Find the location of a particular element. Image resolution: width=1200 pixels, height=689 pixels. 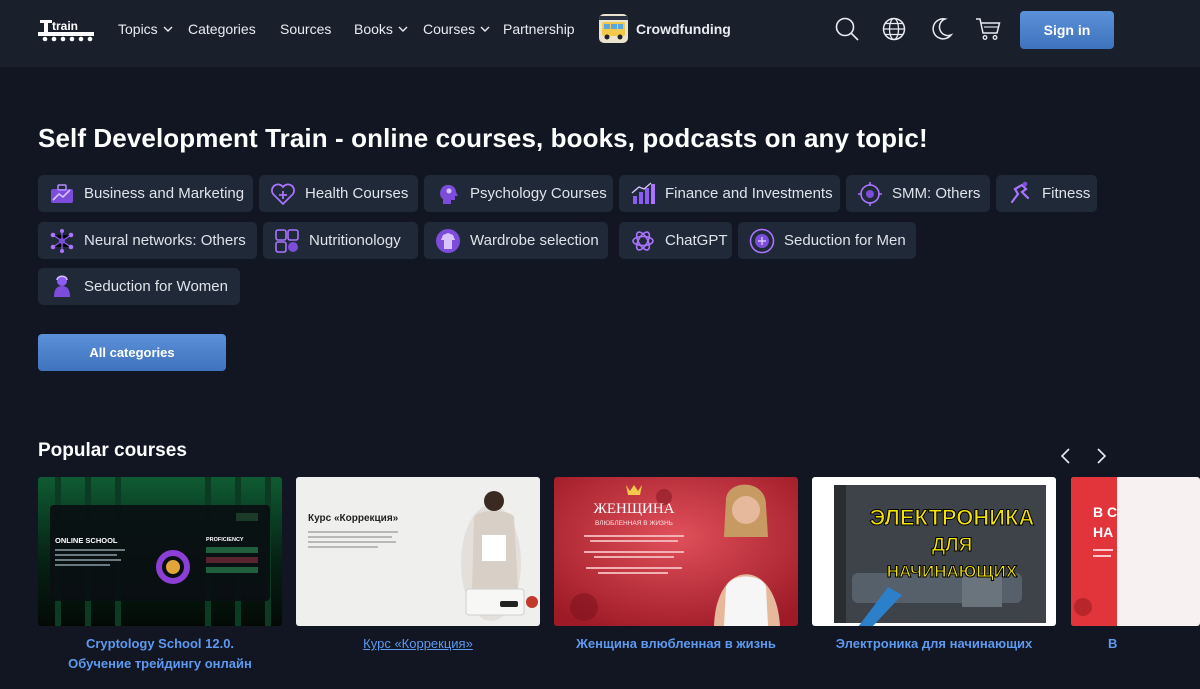

category-chip-seduction-men: Seduction for Men is located at coordinates (827, 240).